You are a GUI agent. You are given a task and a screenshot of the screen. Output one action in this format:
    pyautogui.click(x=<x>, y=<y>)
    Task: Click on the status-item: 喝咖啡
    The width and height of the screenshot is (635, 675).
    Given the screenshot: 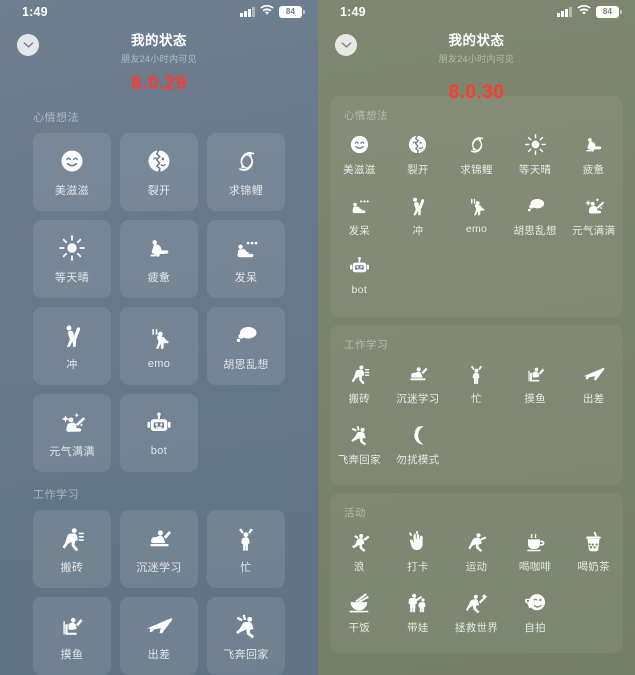 What is the action you would take?
    pyautogui.click(x=535, y=554)
    